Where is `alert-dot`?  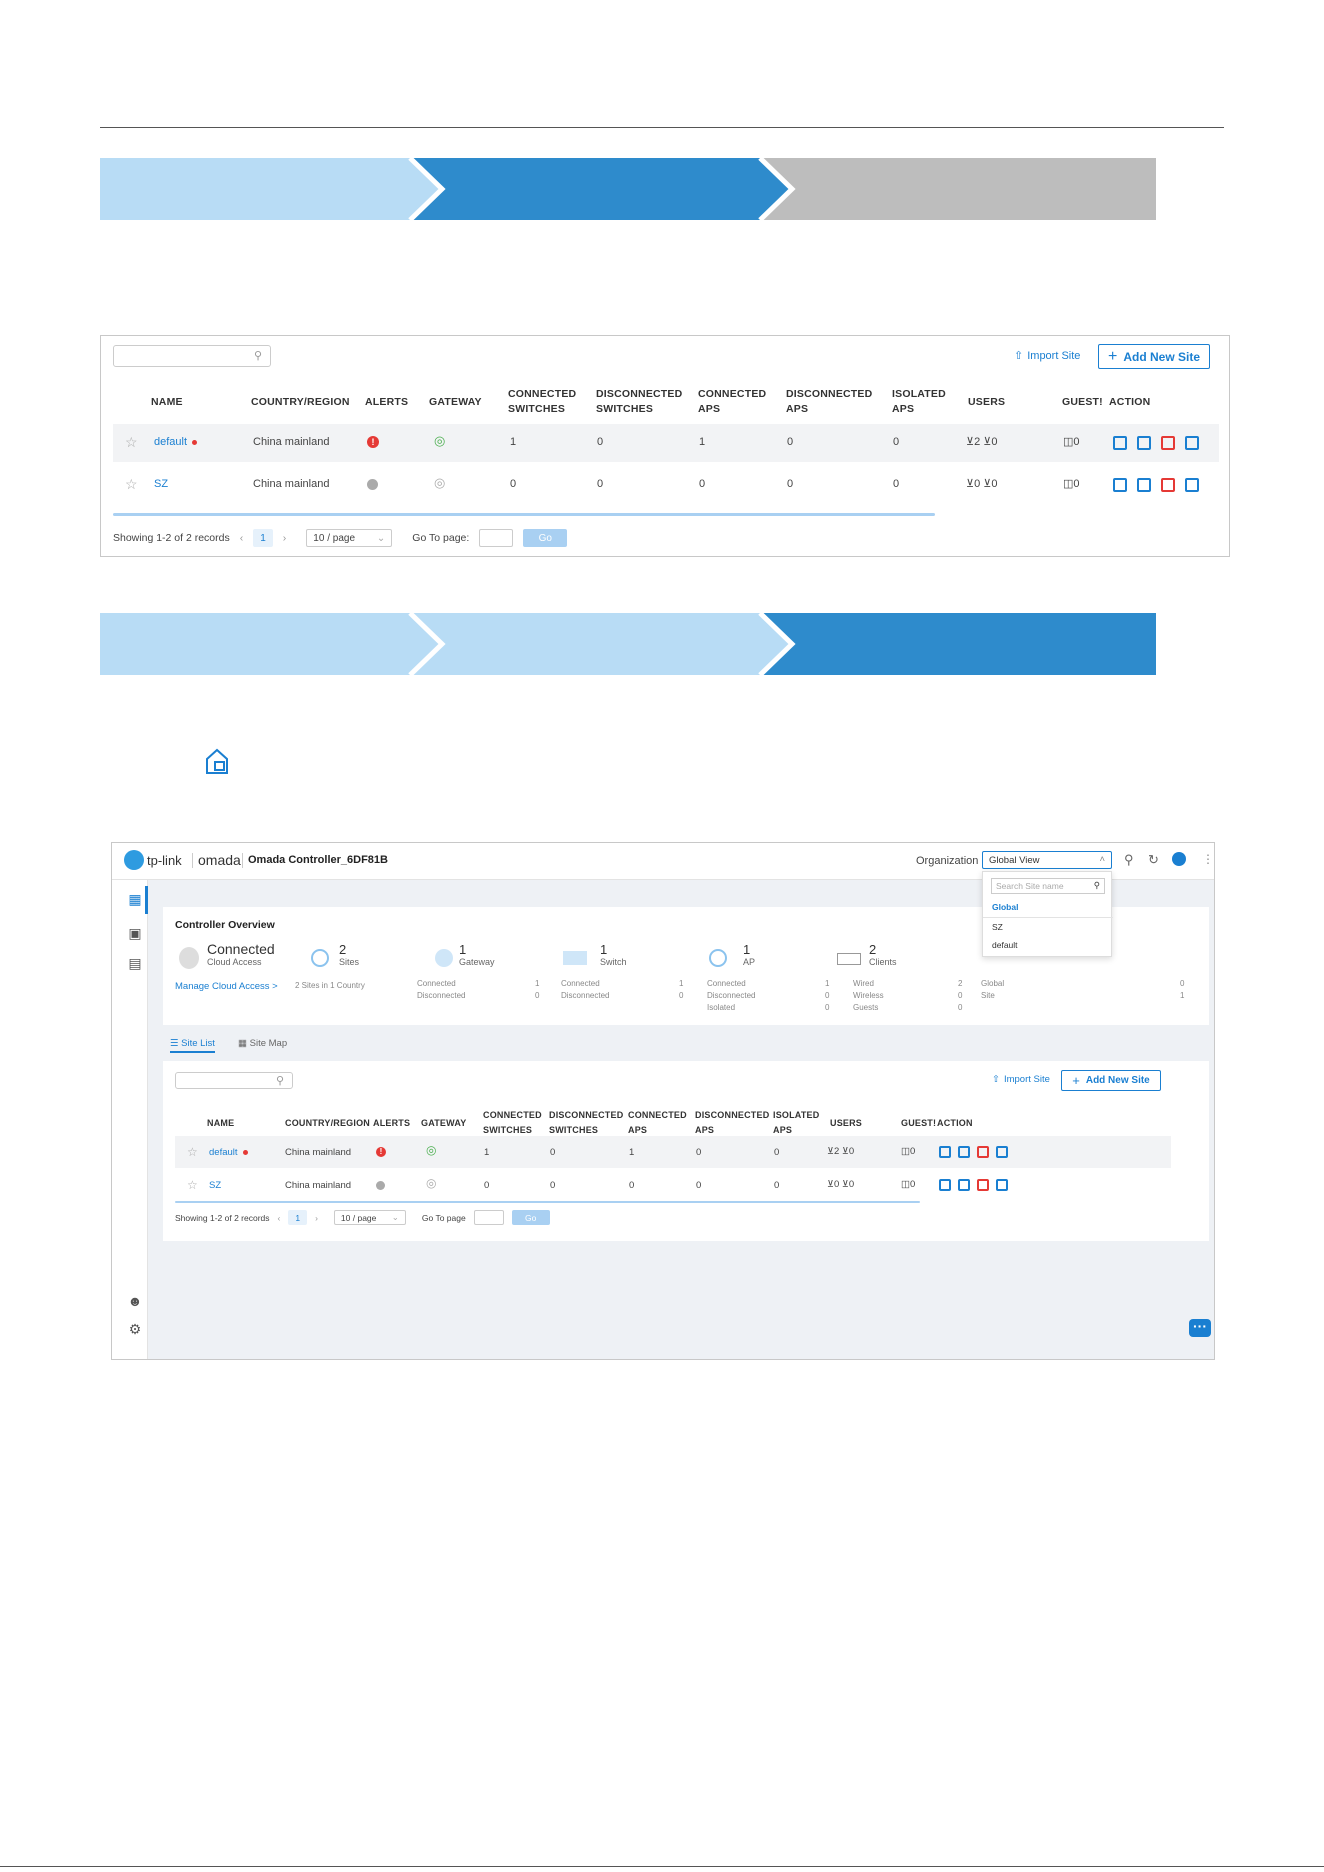
alert-dot is located at coordinates (245, 1152).